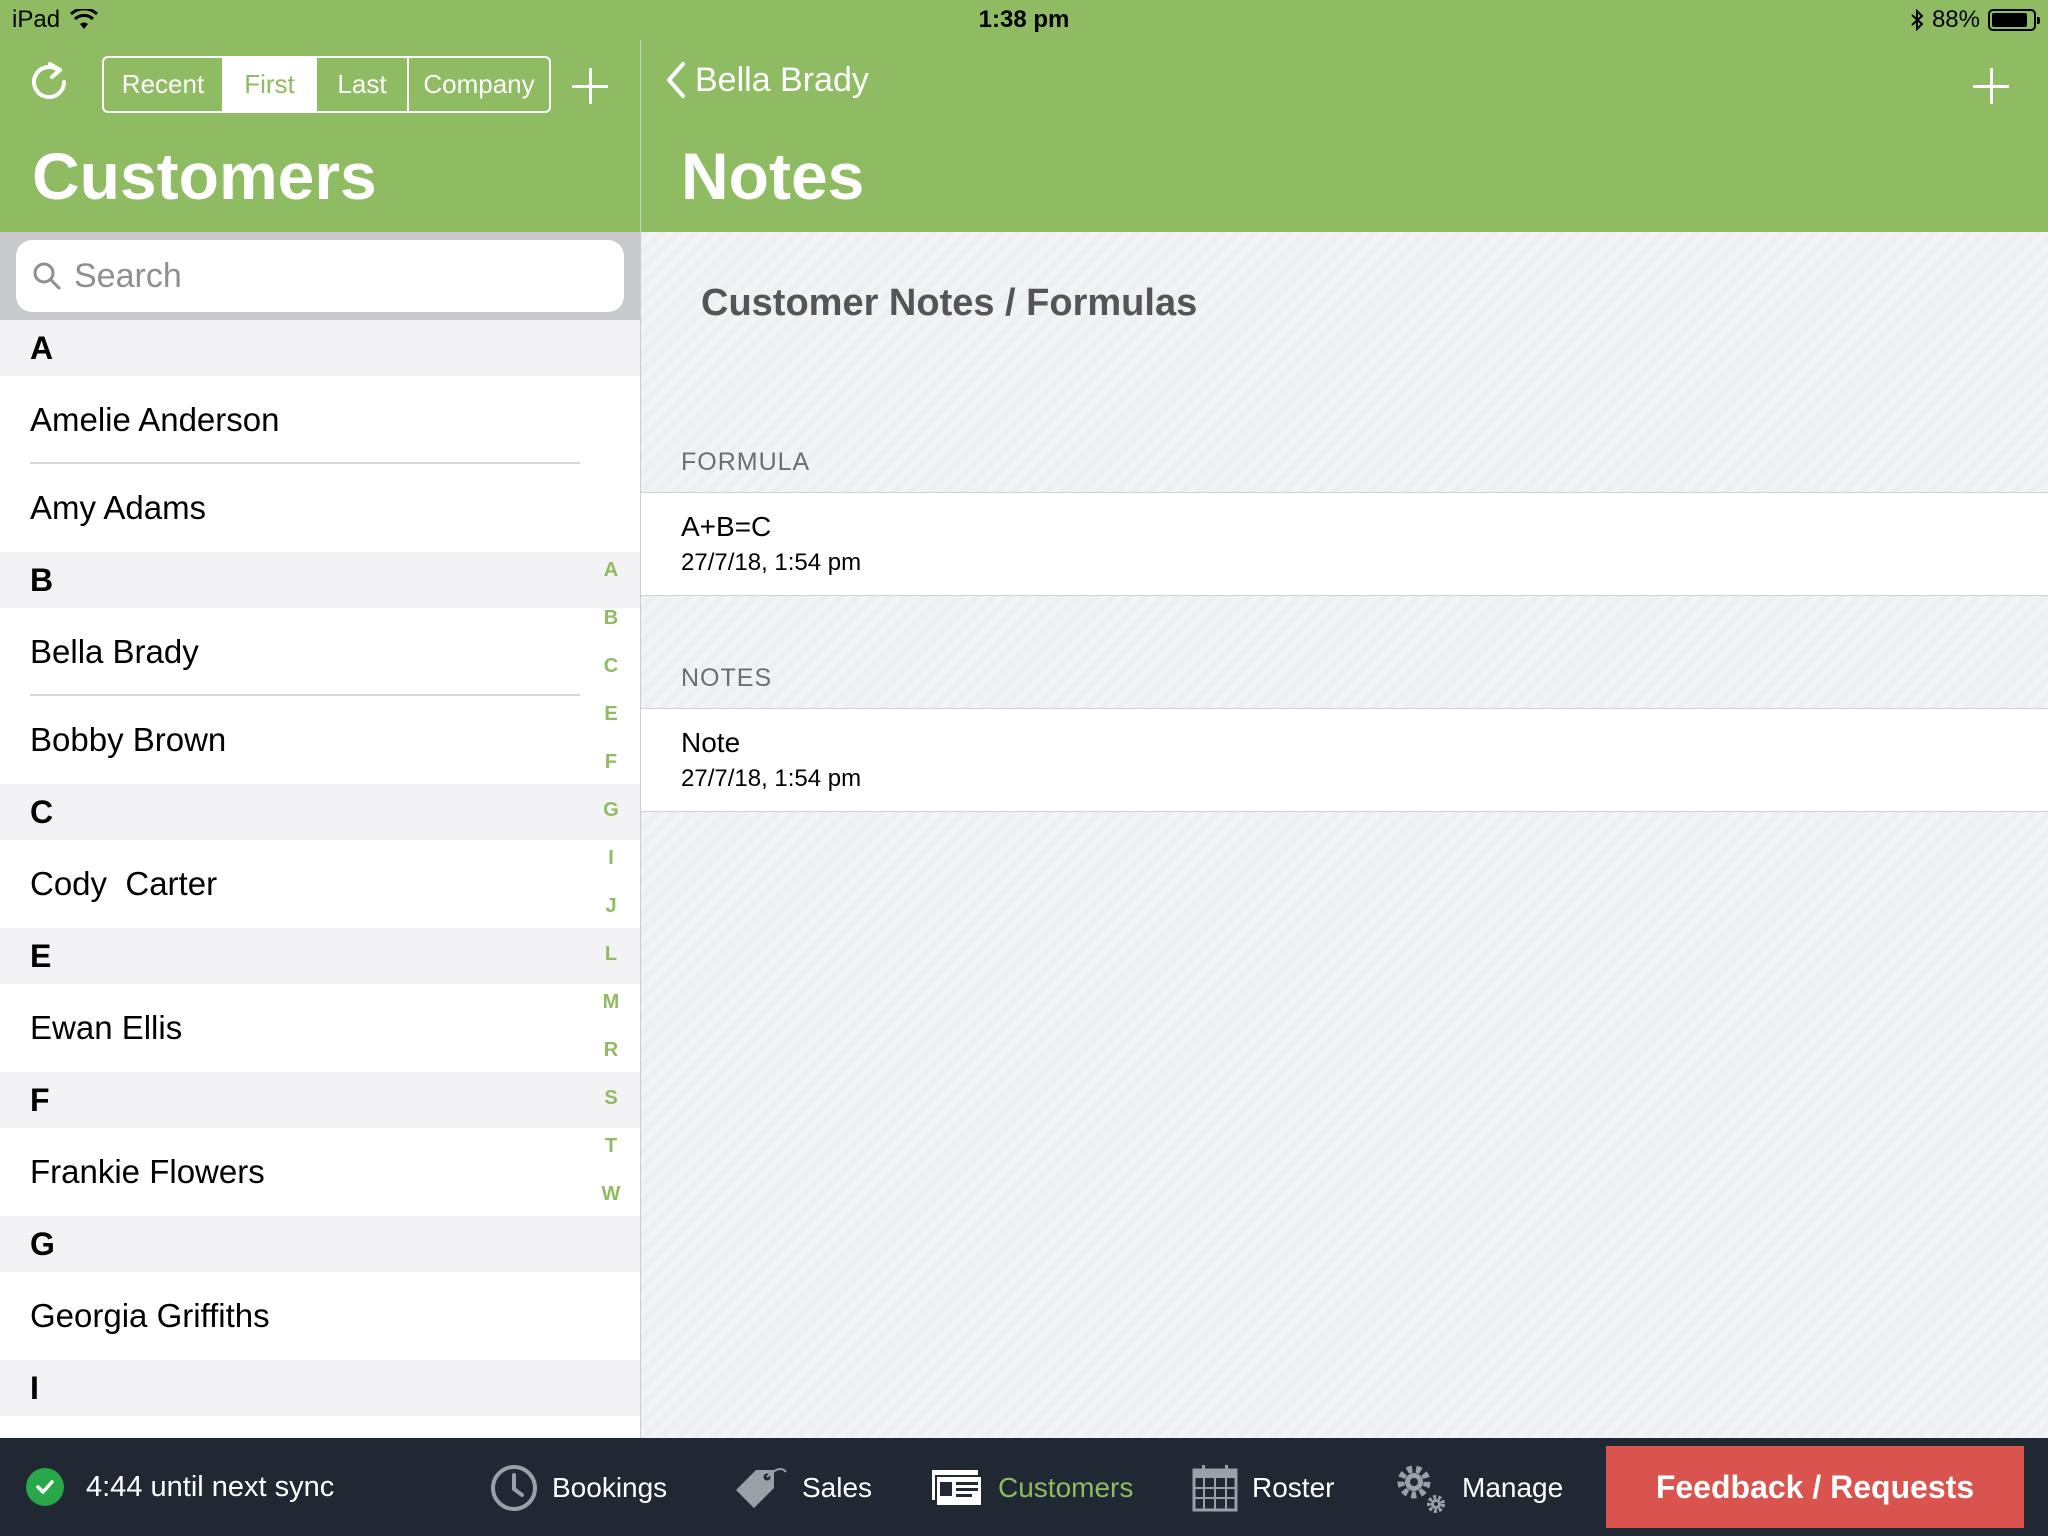 The image size is (2048, 1536). I want to click on split-divider, so click(640, 719).